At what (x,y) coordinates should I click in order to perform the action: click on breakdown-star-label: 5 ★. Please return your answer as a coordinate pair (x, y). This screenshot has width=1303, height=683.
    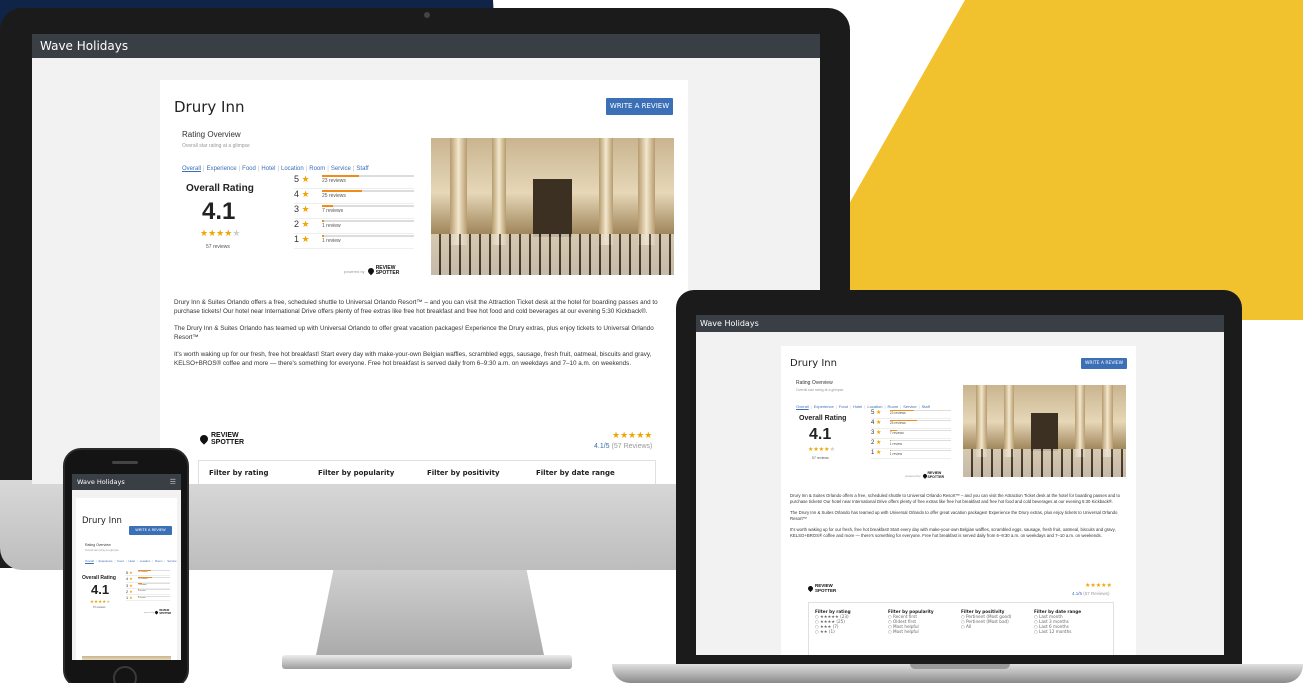
    Looking at the image, I should click on (302, 179).